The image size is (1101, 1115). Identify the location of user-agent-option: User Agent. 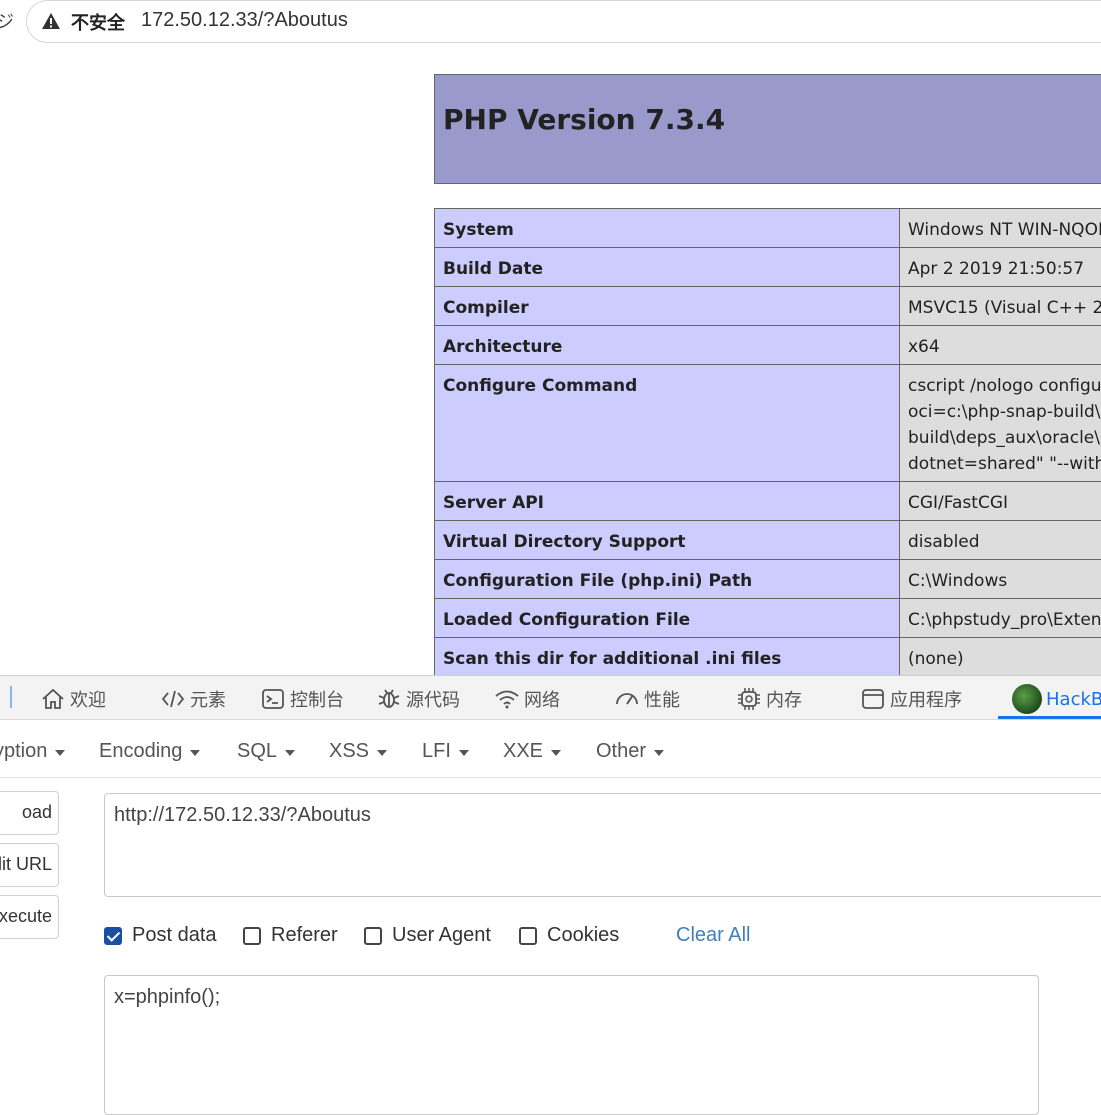
(427, 935).